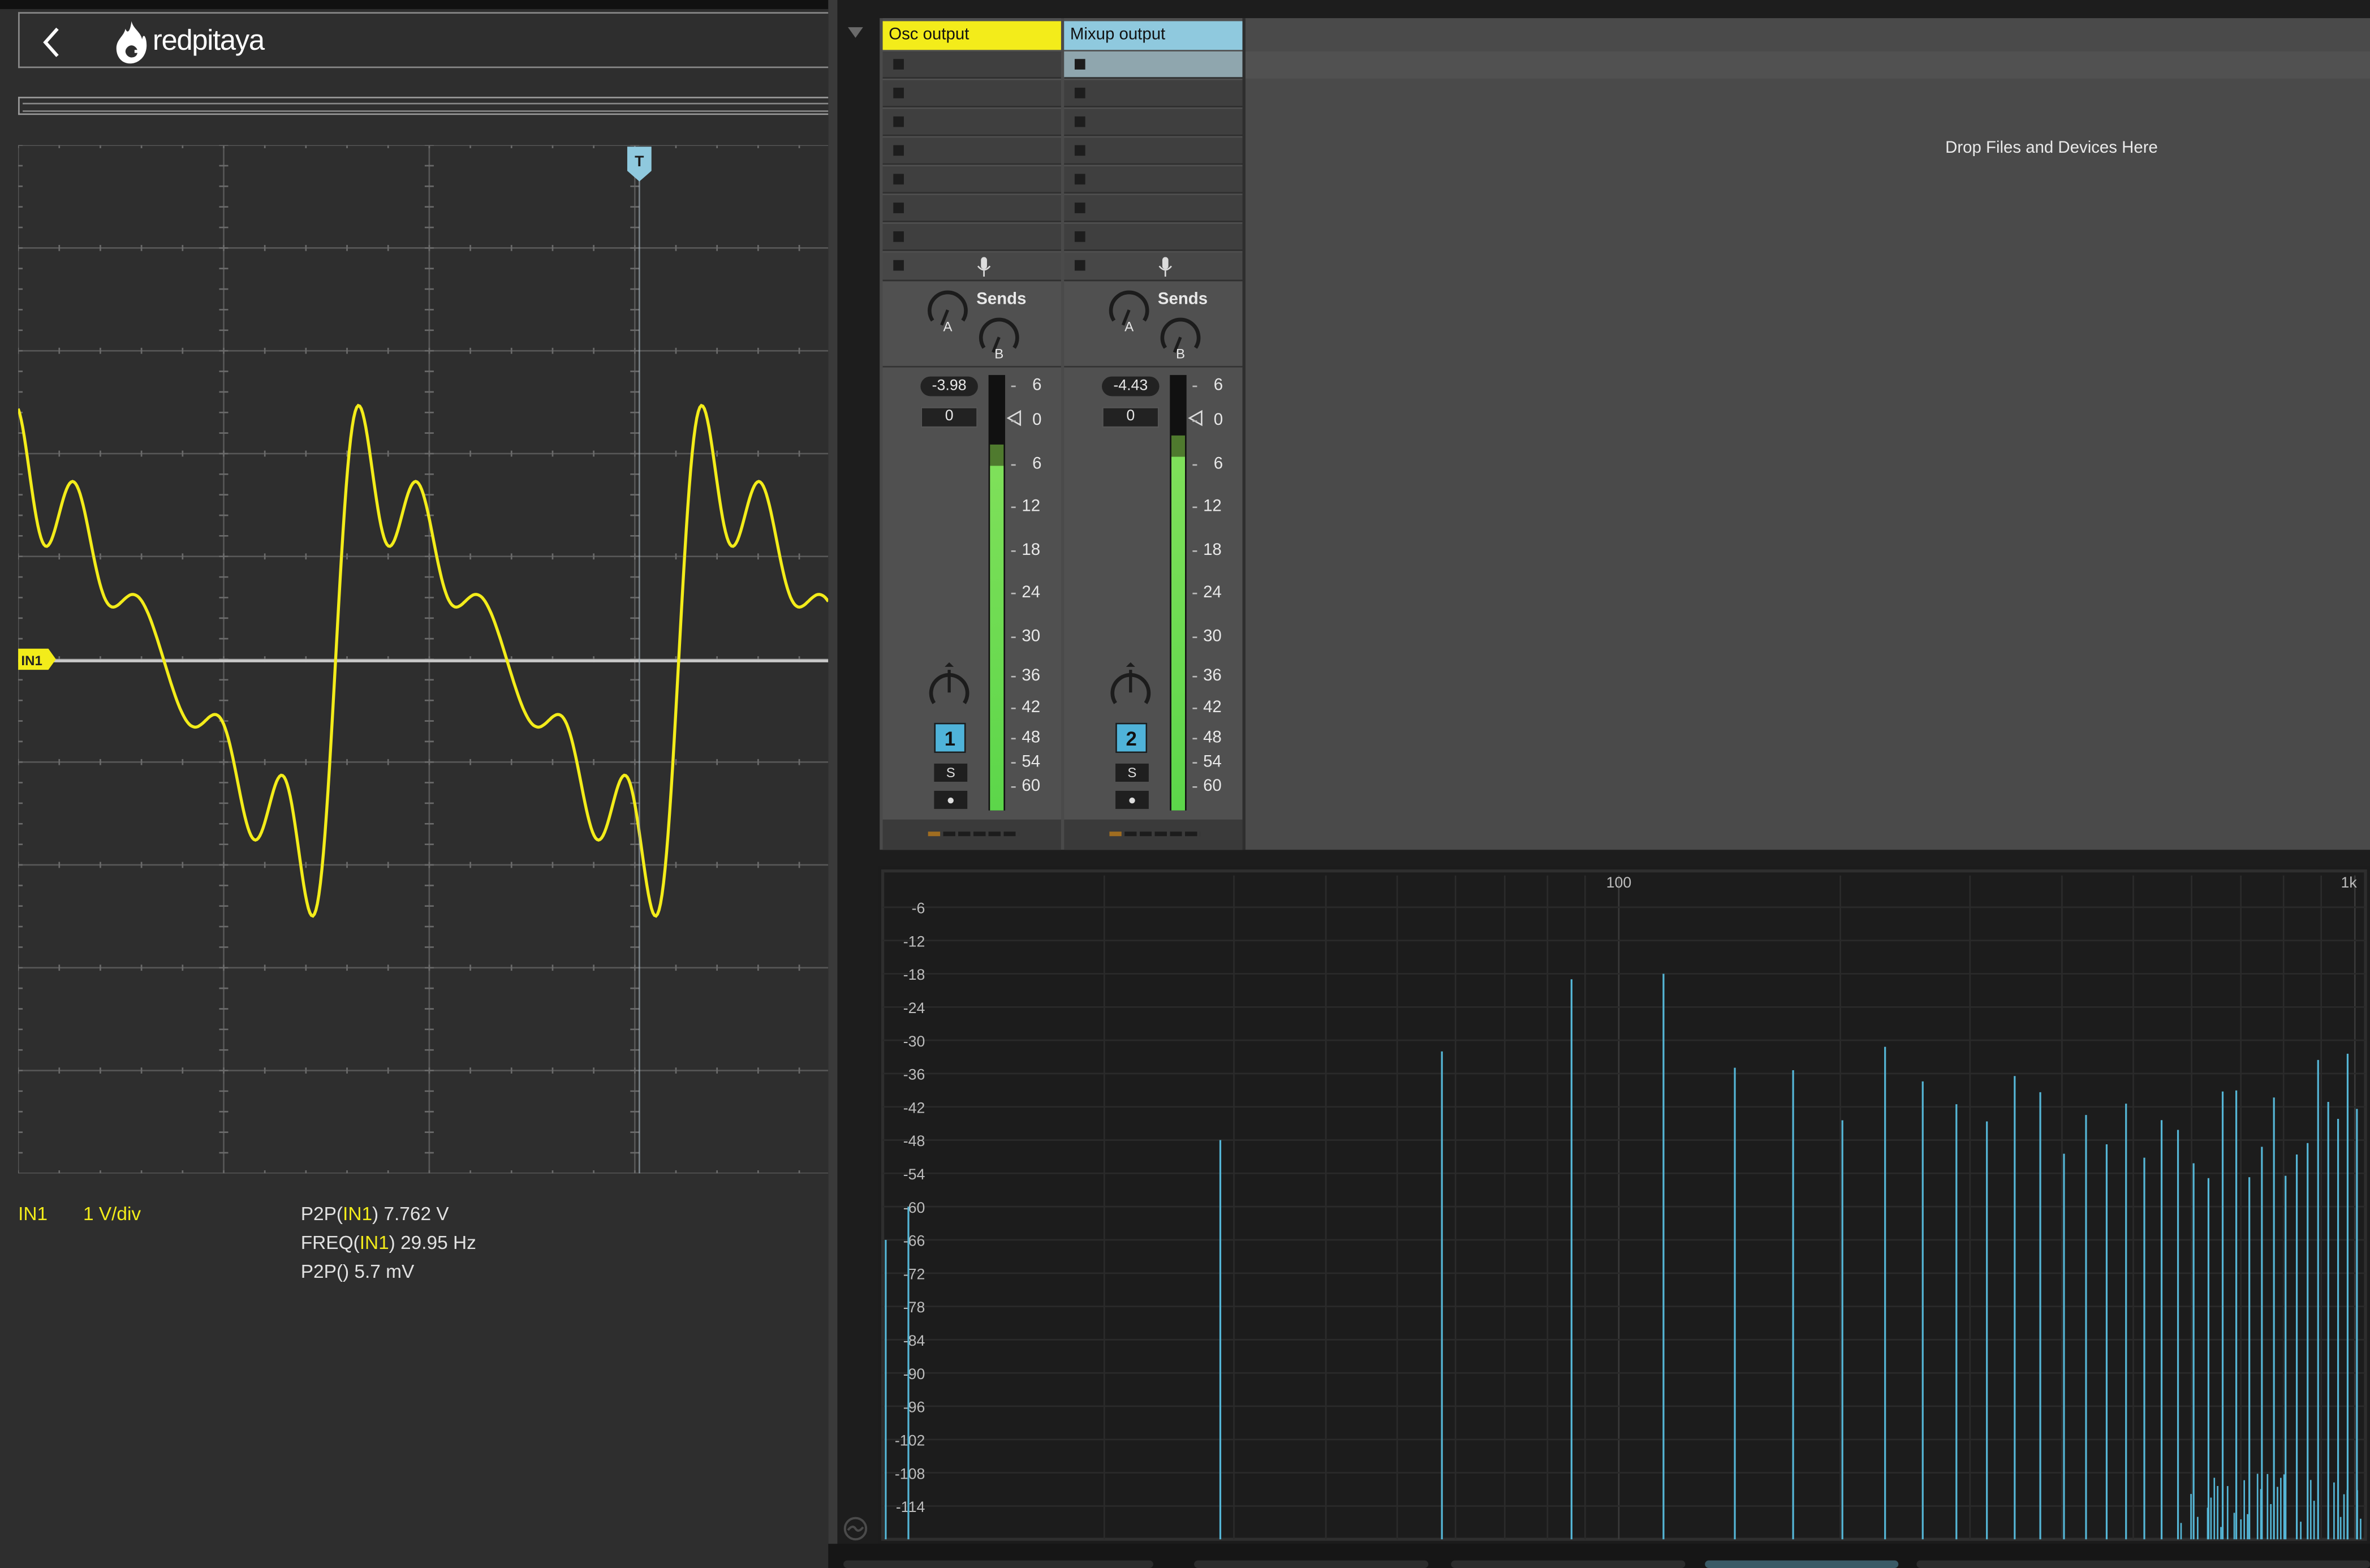 The image size is (2370, 1568). I want to click on send-a-label: A, so click(1129, 326).